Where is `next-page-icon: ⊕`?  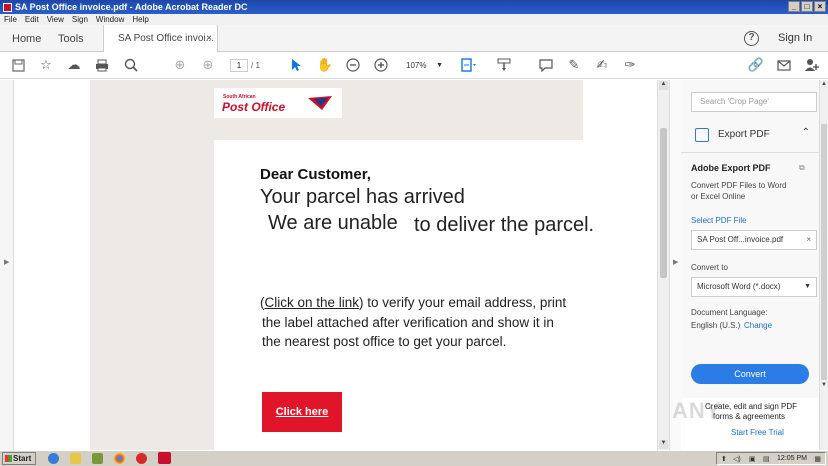 next-page-icon: ⊕ is located at coordinates (208, 65).